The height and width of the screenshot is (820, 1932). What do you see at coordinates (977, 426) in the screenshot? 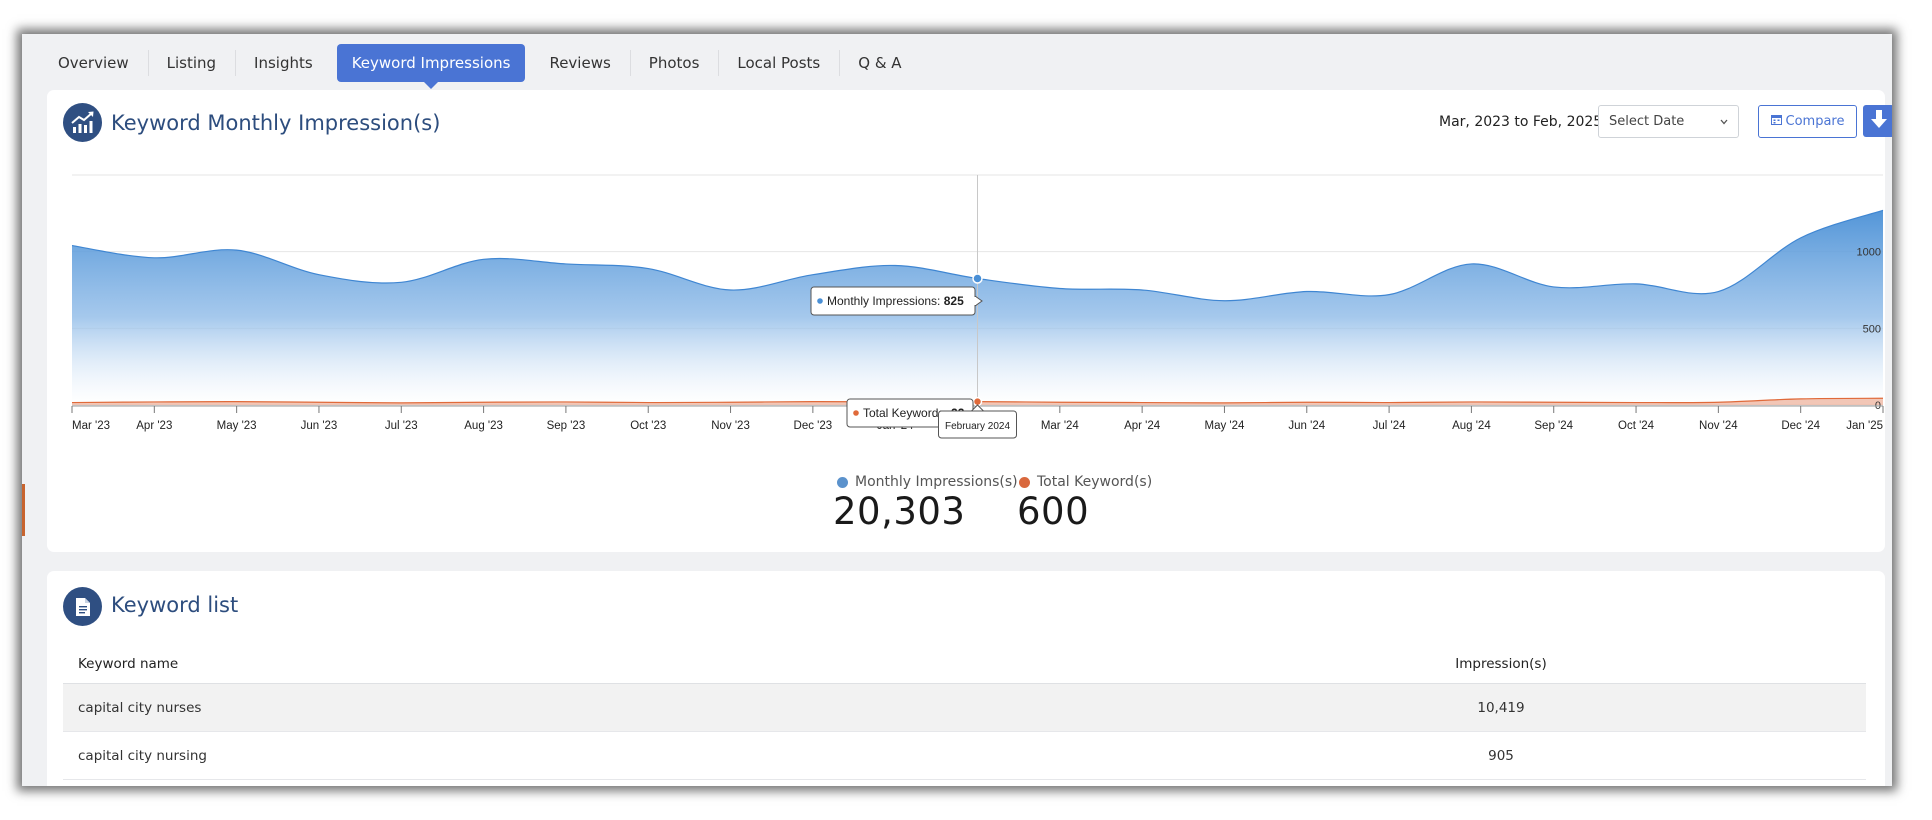
I see `svg-text: February 2024` at bounding box center [977, 426].